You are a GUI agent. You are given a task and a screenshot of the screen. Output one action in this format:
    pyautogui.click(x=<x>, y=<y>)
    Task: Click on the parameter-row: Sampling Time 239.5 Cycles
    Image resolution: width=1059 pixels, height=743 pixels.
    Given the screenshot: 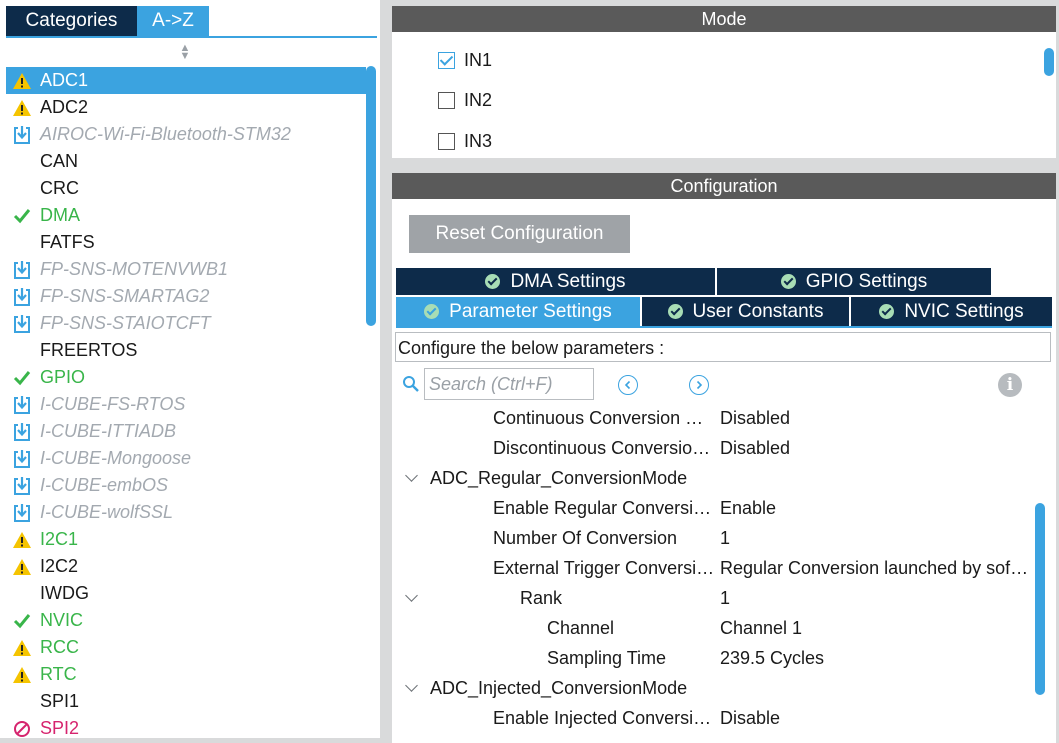 What is the action you would take?
    pyautogui.click(x=714, y=658)
    